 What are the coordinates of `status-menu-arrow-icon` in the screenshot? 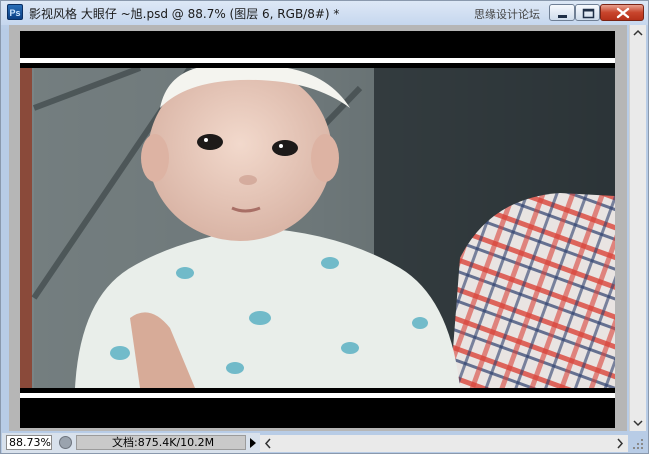 It's located at (253, 443).